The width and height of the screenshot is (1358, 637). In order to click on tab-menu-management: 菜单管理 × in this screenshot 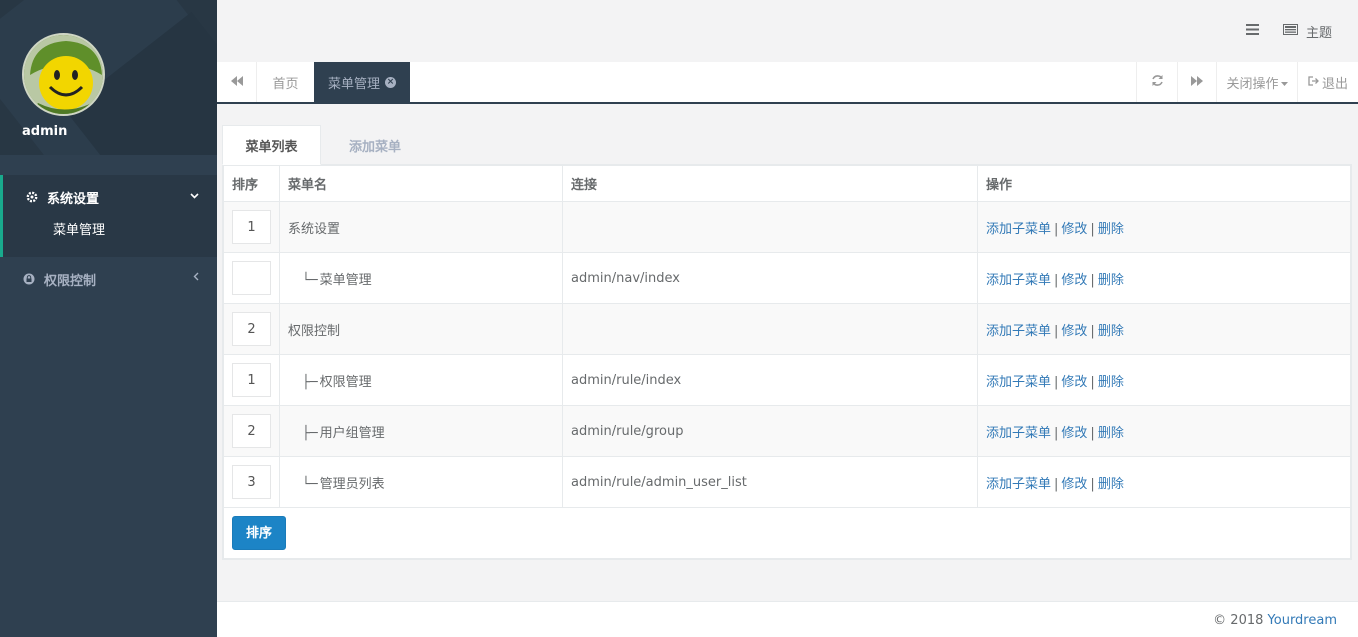, I will do `click(362, 82)`.